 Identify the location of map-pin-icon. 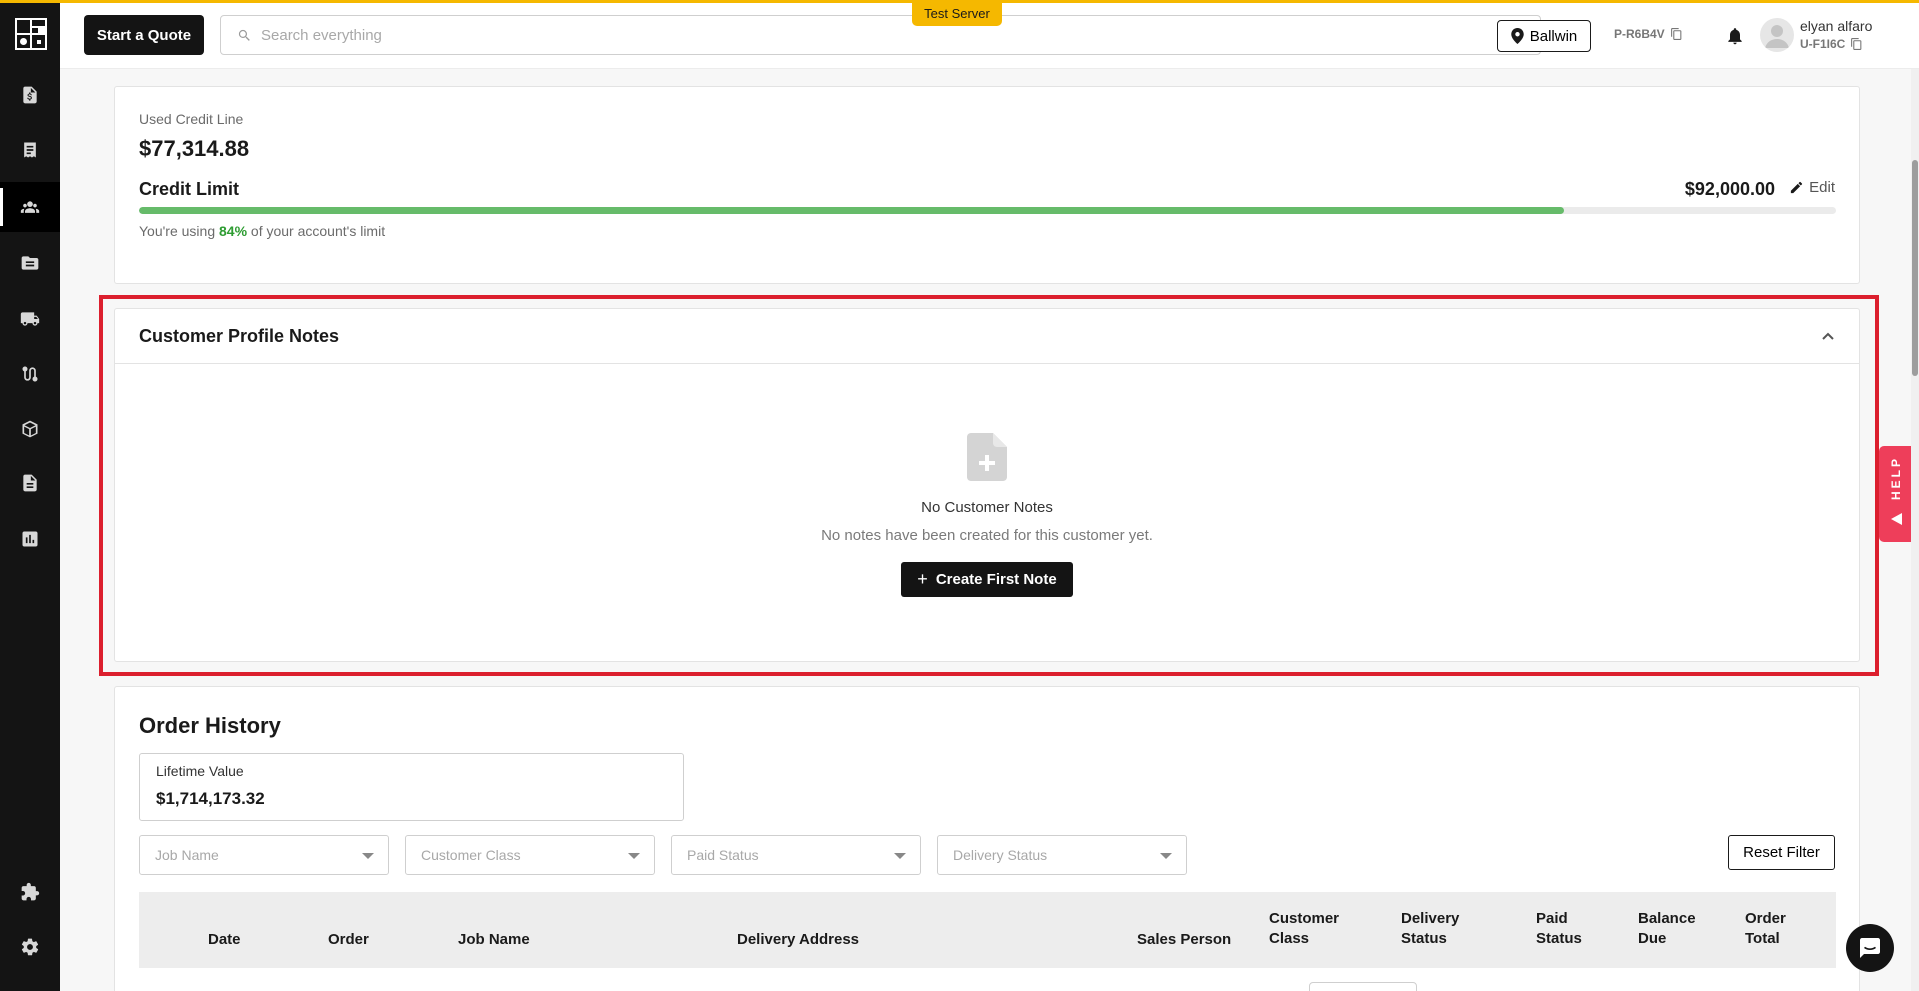
(1517, 36).